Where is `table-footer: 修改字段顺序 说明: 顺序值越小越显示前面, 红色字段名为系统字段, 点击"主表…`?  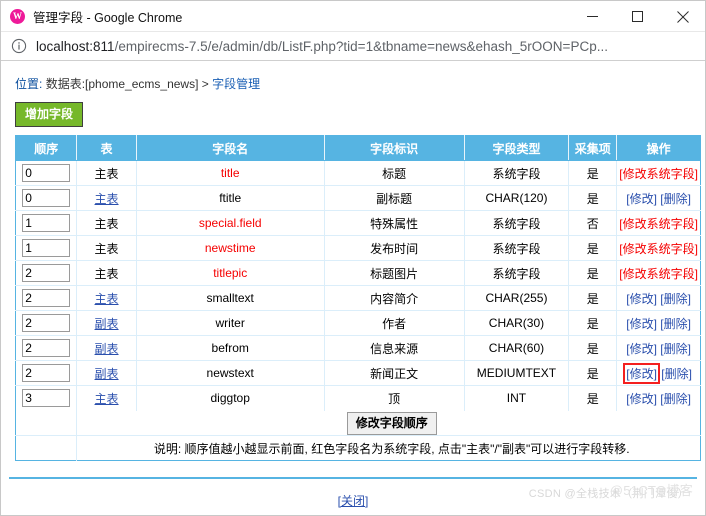 table-footer: 修改字段顺序 说明: 顺序值越小越显示前面, 红色字段名为系统字段, 点击"主表… is located at coordinates (358, 435).